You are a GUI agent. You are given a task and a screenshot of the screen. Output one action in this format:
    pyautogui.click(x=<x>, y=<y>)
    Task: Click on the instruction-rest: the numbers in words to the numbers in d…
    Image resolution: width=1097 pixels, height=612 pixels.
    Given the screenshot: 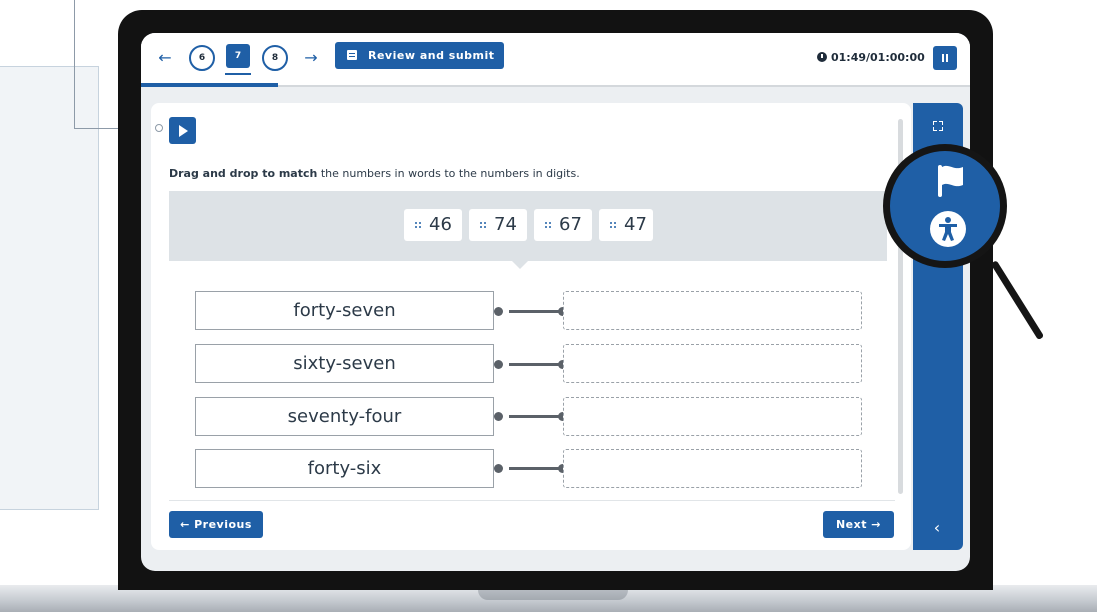 What is the action you would take?
    pyautogui.click(x=448, y=173)
    